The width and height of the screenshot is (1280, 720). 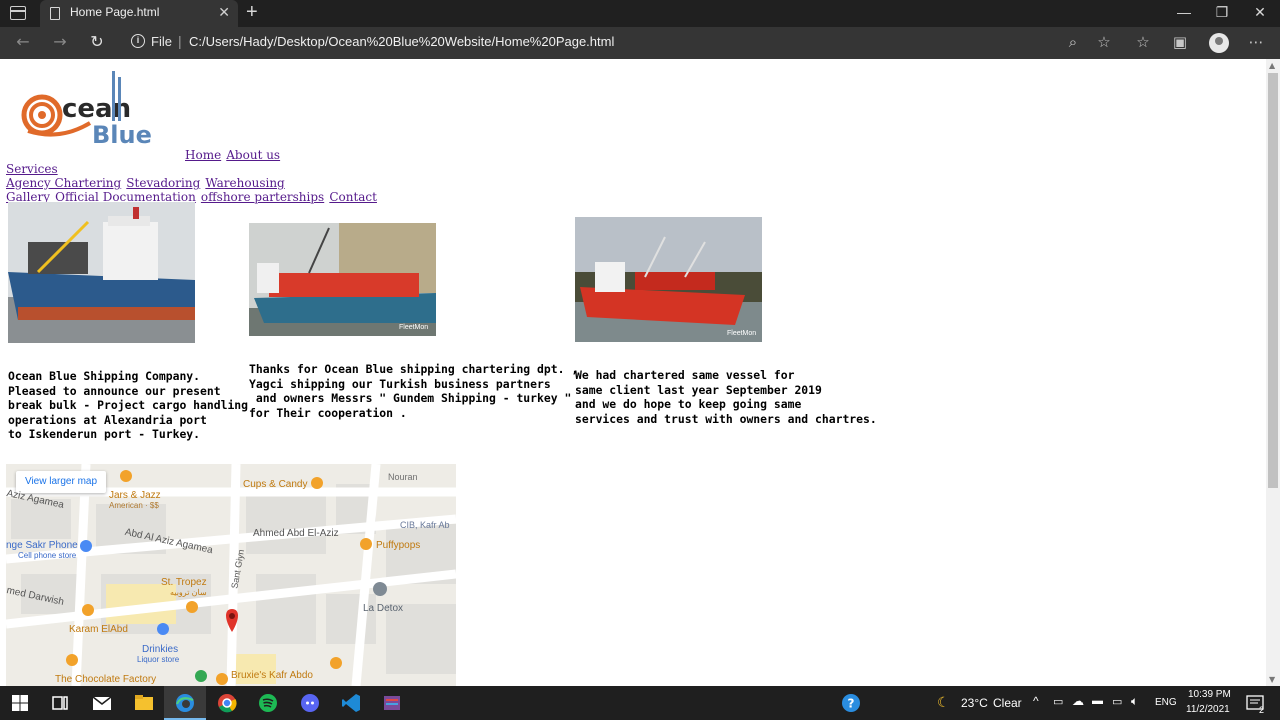 I want to click on clock-time: 10:39 PM, so click(x=1209, y=694).